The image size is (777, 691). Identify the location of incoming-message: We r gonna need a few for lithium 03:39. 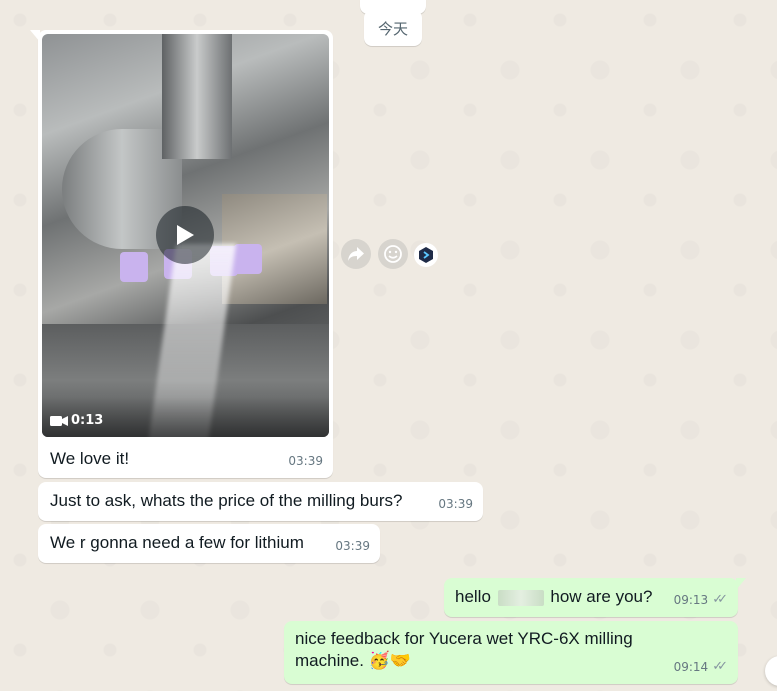
(209, 543).